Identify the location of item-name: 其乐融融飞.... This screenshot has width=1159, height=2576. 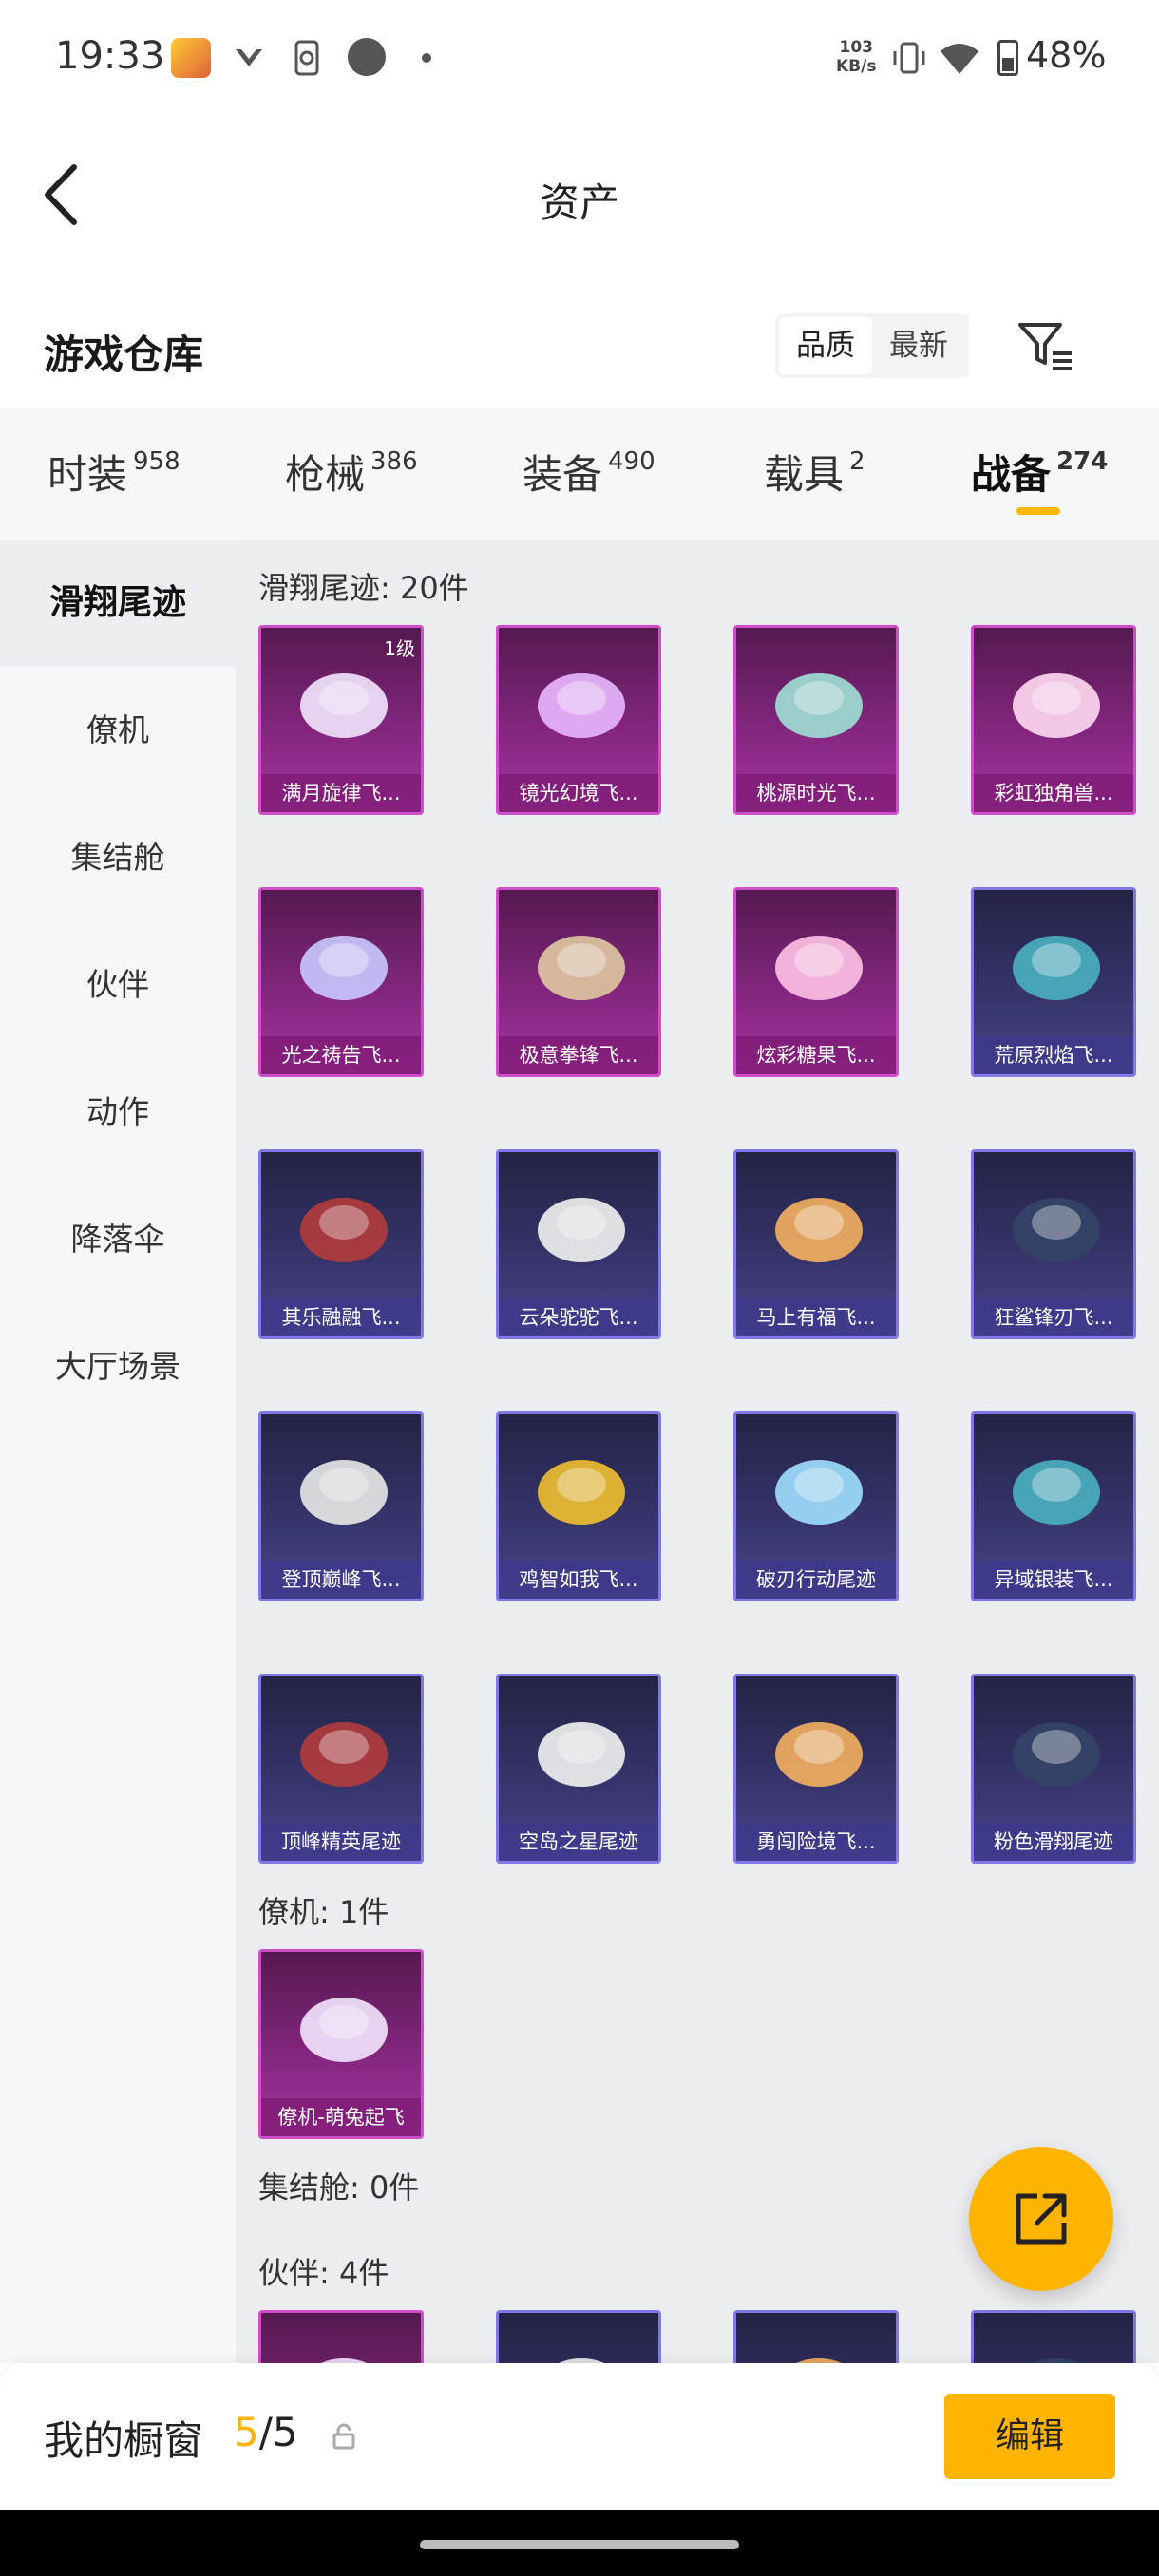
(341, 1317).